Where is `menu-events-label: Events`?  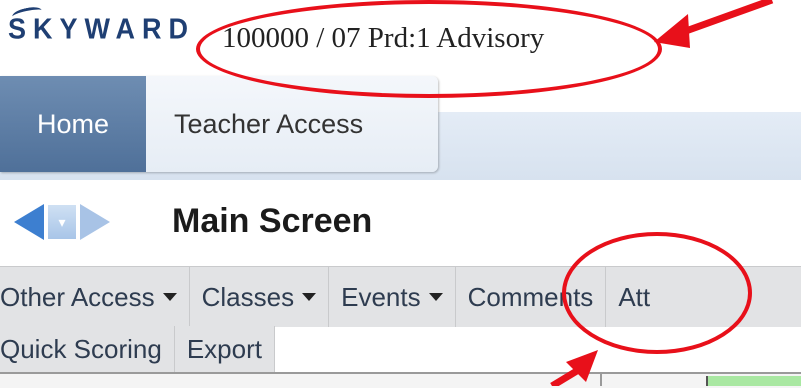
menu-events-label: Events is located at coordinates (381, 296).